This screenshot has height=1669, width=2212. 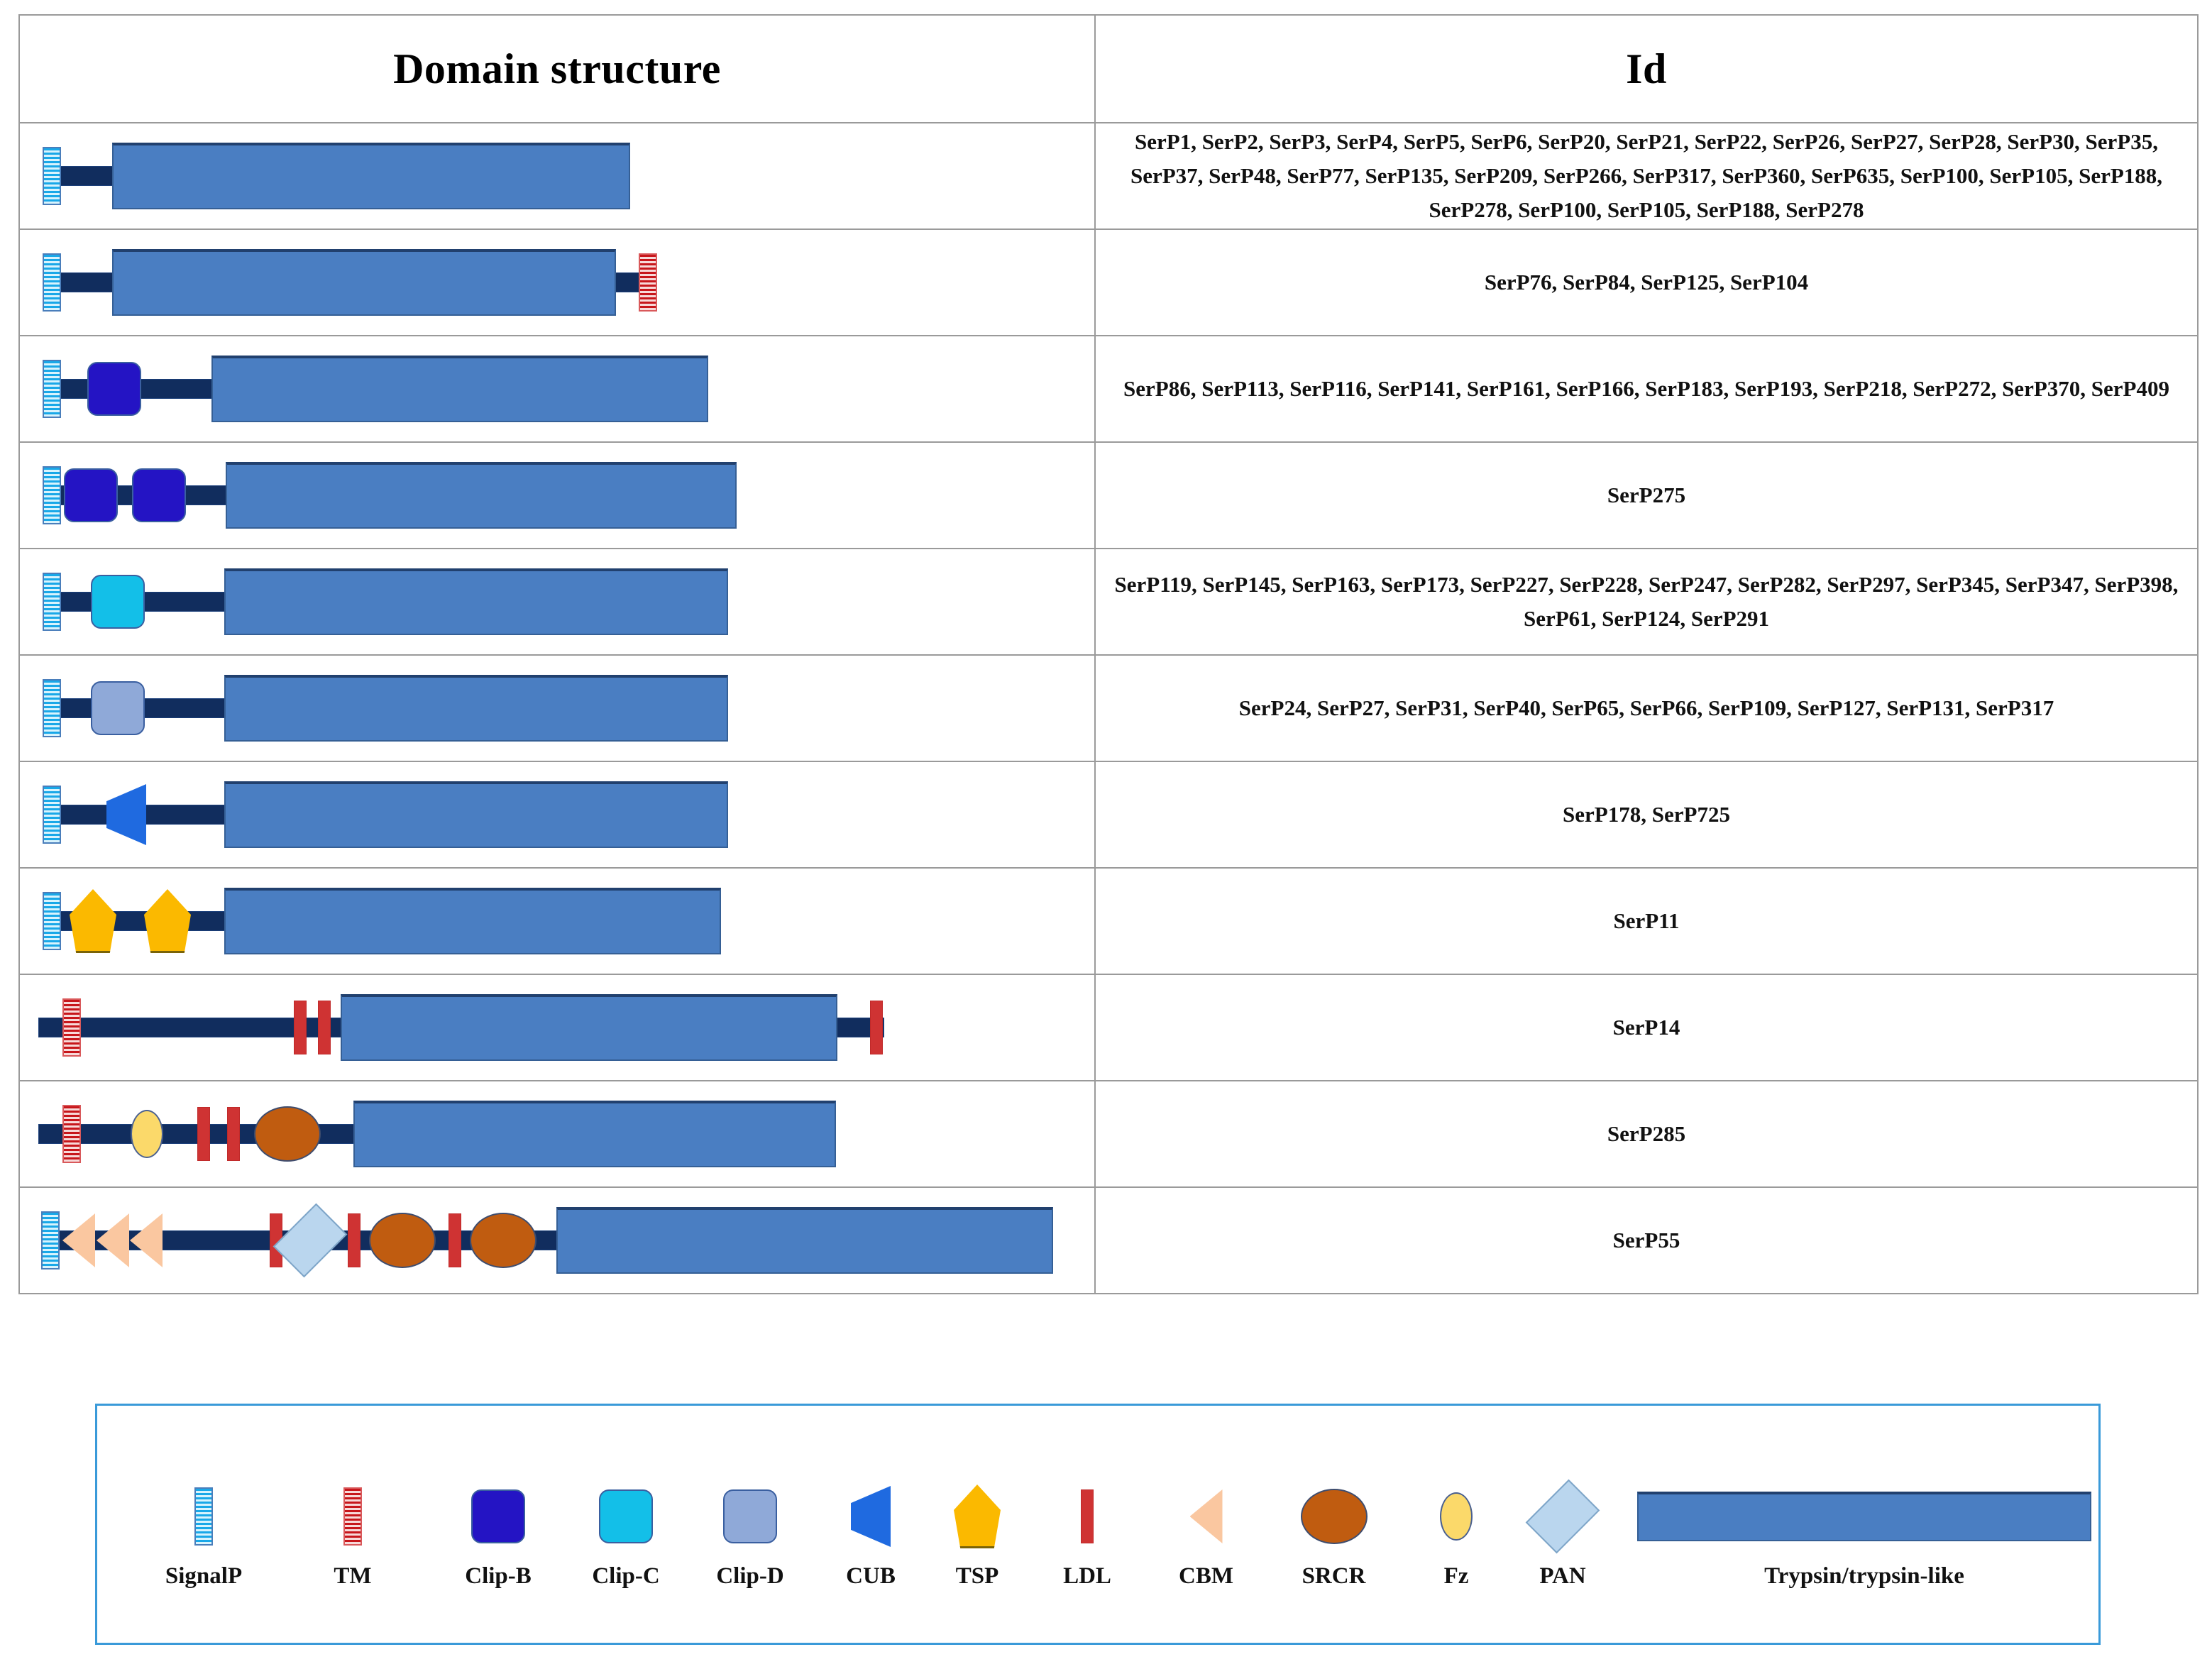 I want to click on id-list-8: SerP11, so click(x=1646, y=921).